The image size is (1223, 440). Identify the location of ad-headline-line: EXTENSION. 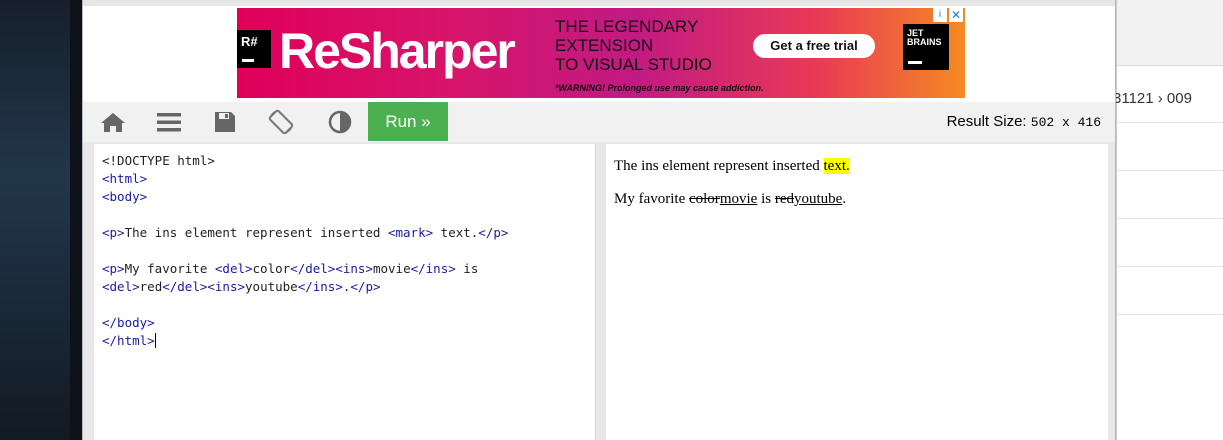
(604, 45).